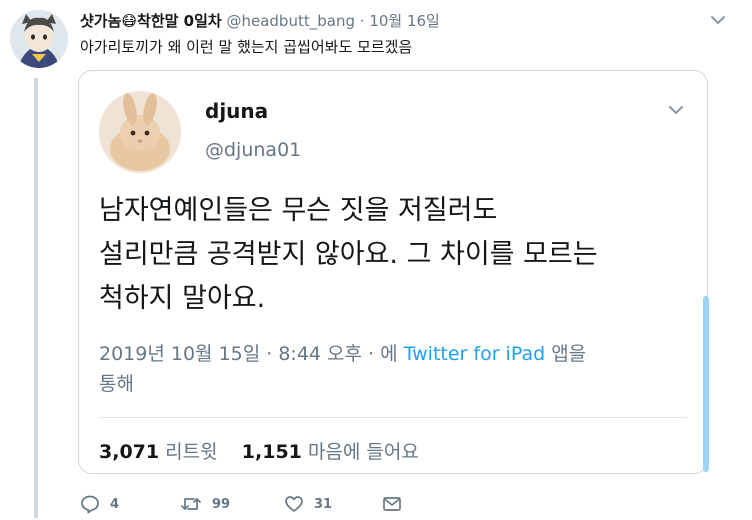 The image size is (752, 520). What do you see at coordinates (569, 354) in the screenshot?
I see `client-suffix: 앱을` at bounding box center [569, 354].